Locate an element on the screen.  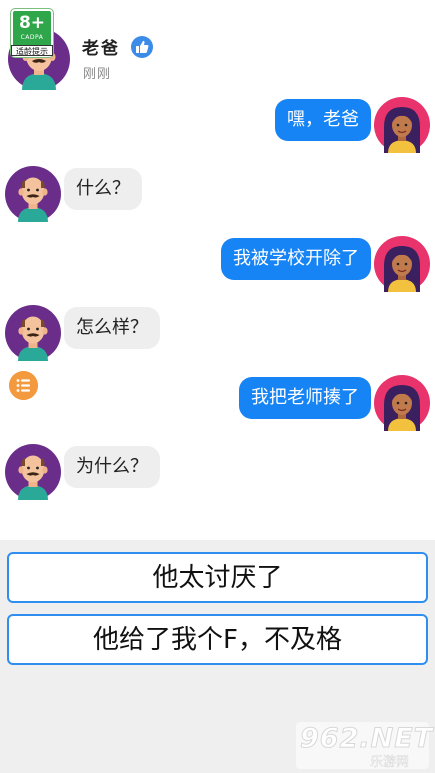
watermark-subtitle: 乐游网 is located at coordinates (390, 762).